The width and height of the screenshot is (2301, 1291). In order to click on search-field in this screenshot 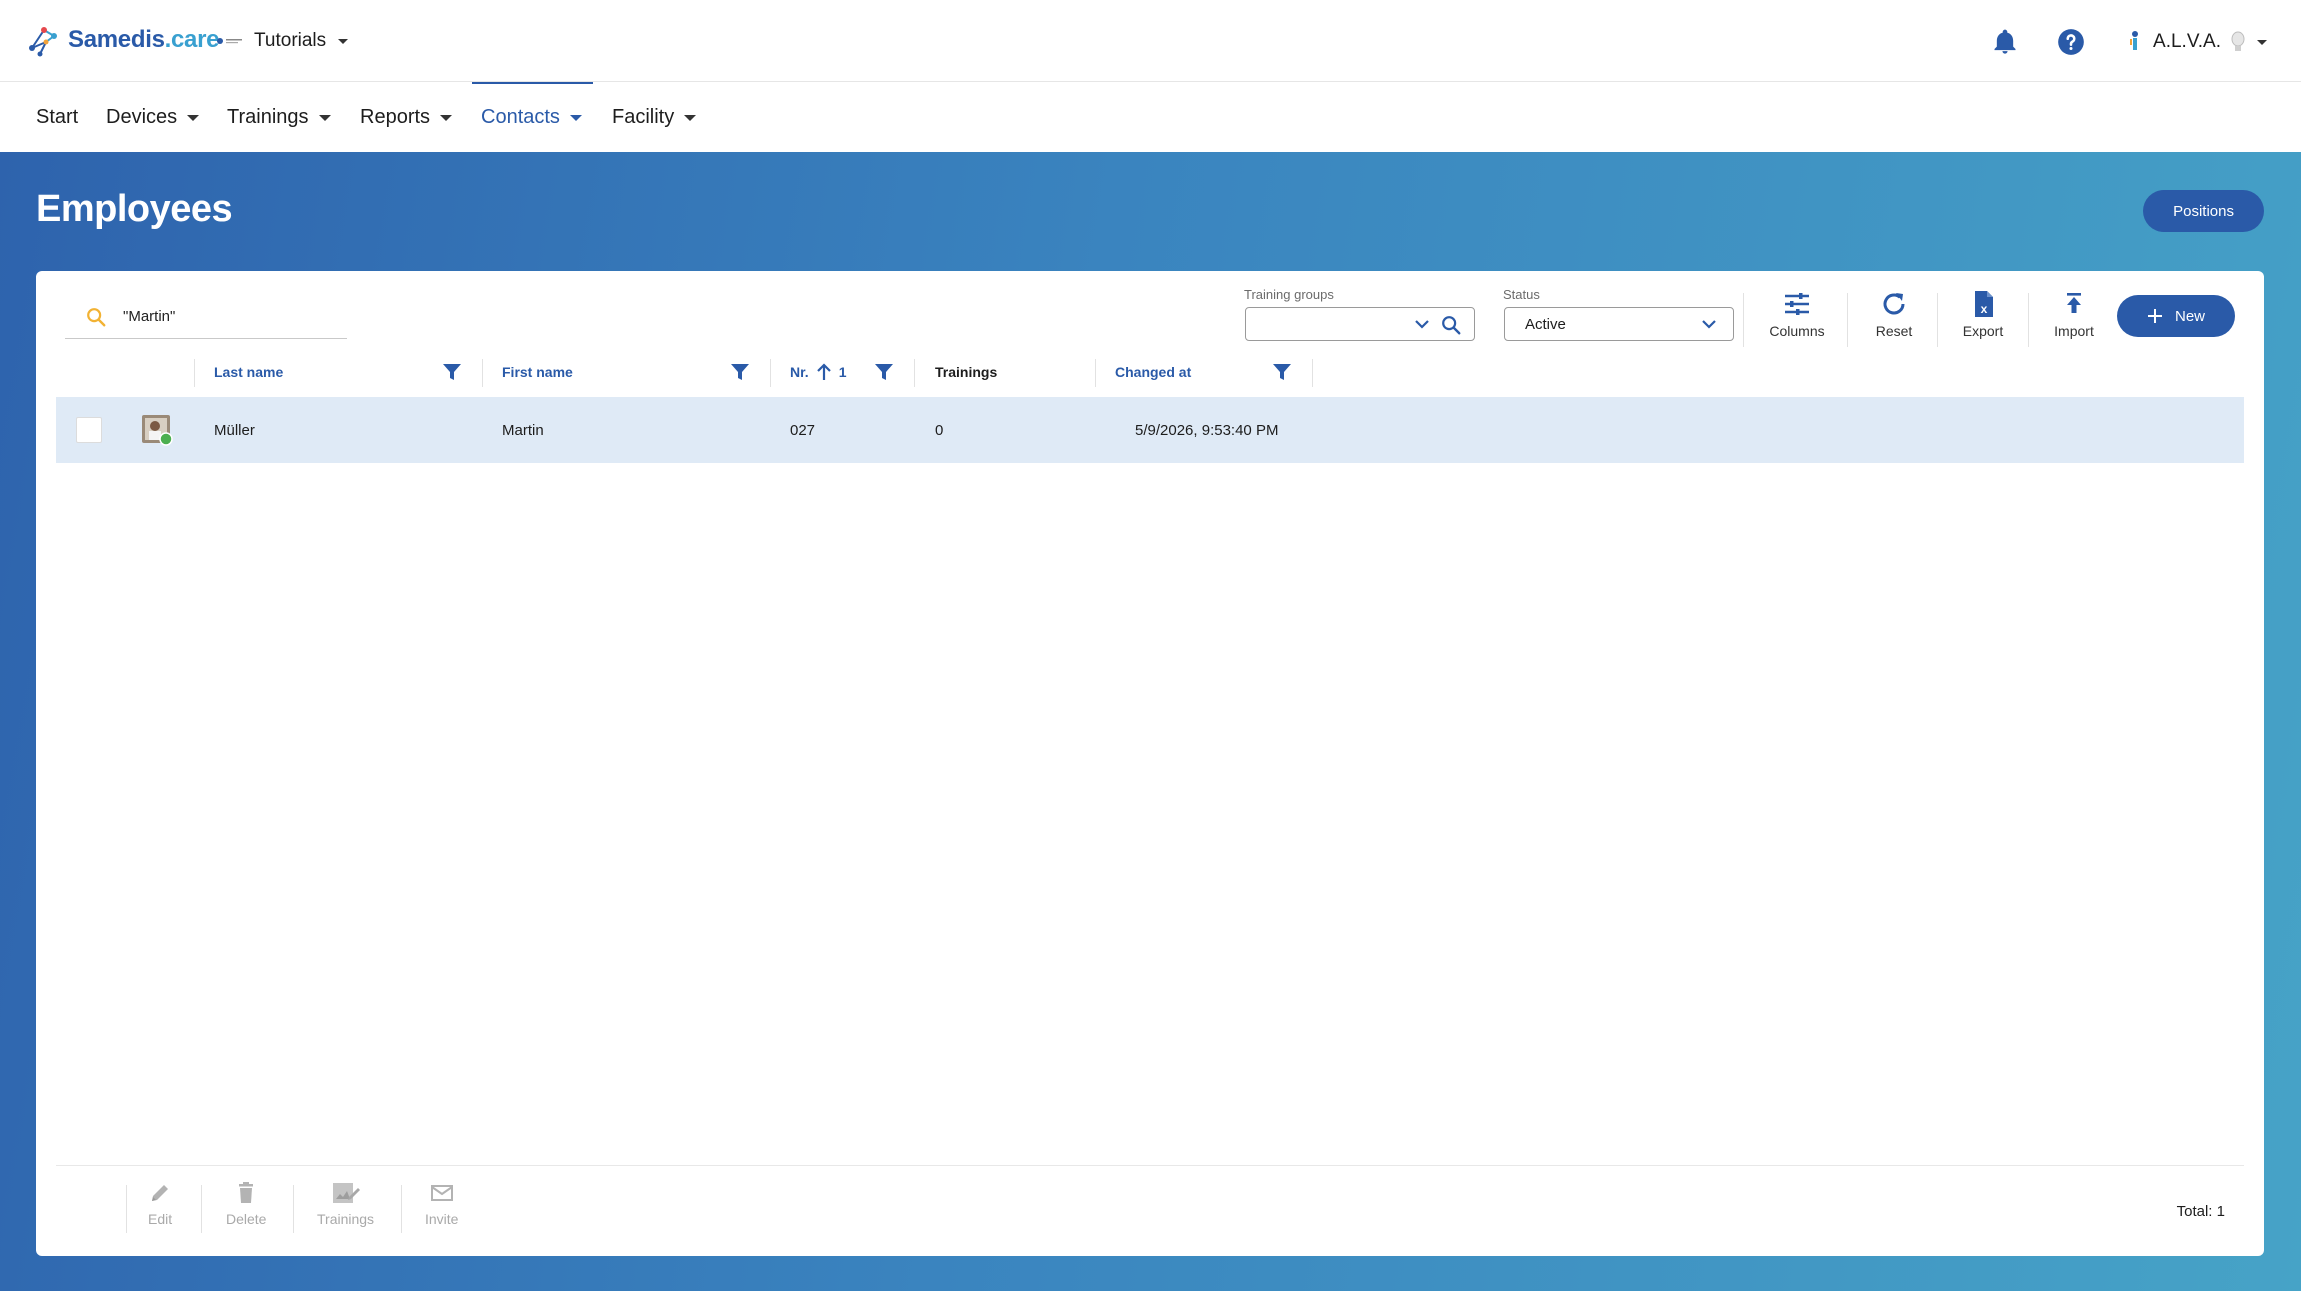, I will do `click(206, 317)`.